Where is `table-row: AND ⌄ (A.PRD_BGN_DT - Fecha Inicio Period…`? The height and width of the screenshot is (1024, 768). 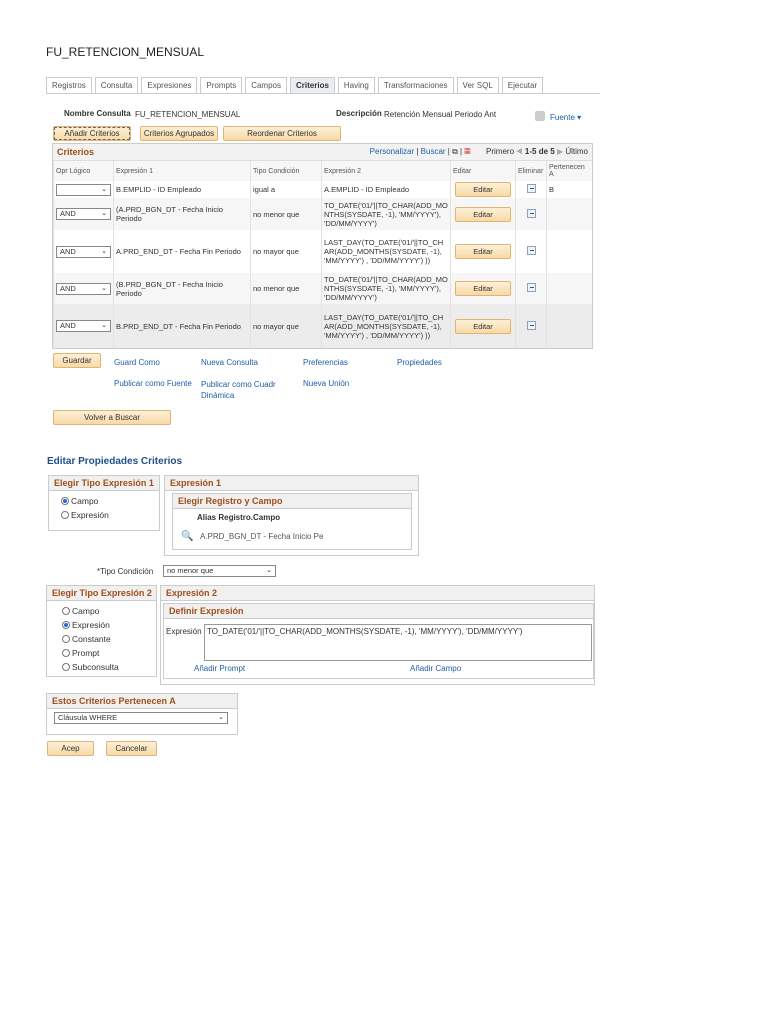
table-row: AND ⌄ (A.PRD_BGN_DT - Fecha Inicio Period… is located at coordinates (322, 214).